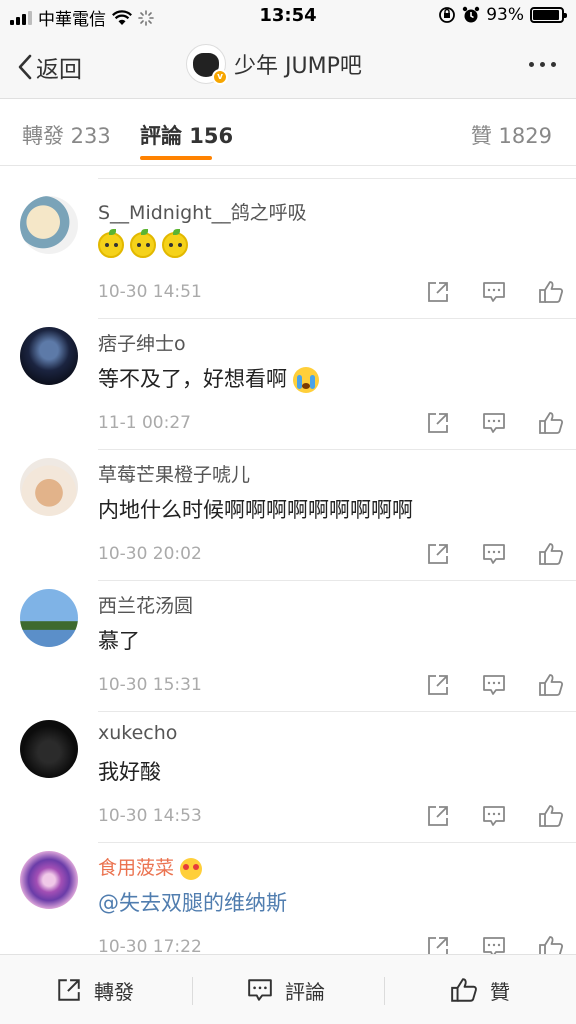 The height and width of the screenshot is (1024, 576). What do you see at coordinates (191, 868) in the screenshot?
I see `heart-eyes-emoji-icon` at bounding box center [191, 868].